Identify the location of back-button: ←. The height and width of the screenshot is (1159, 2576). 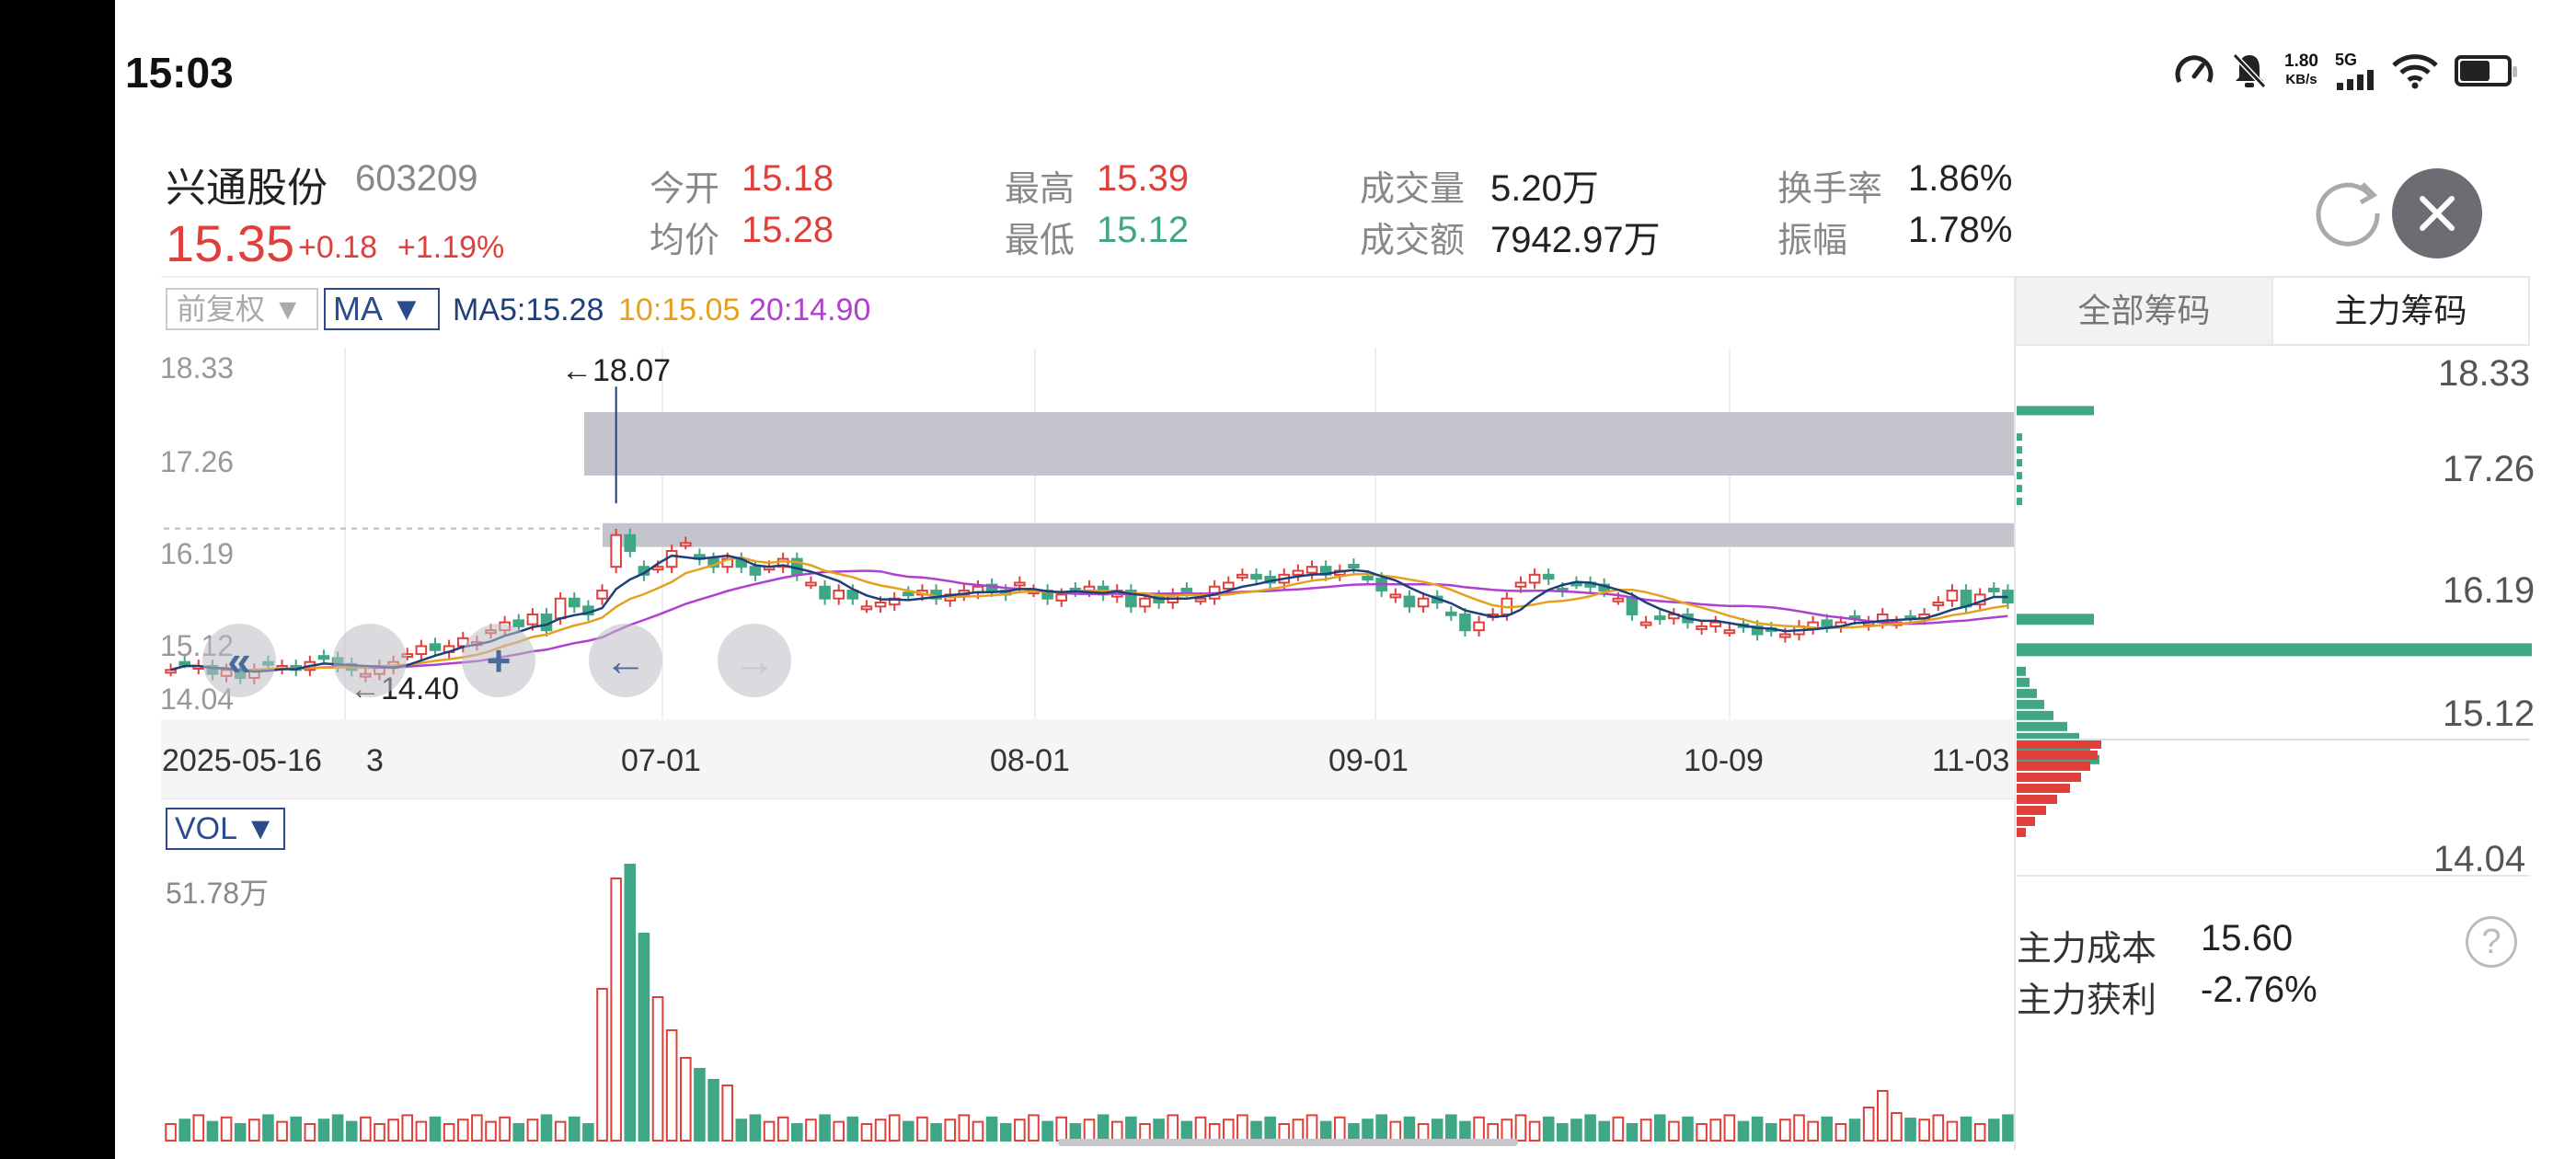
(625, 660).